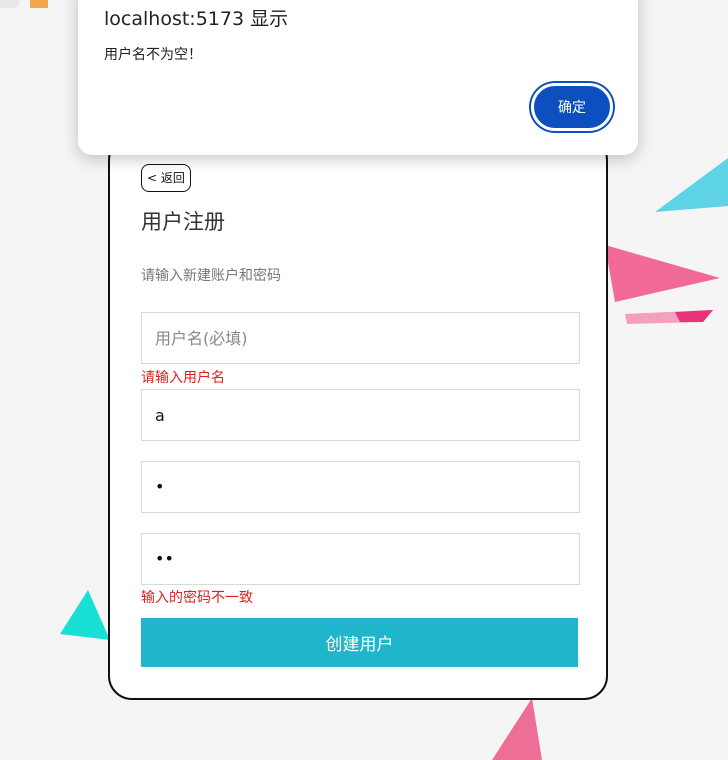 The width and height of the screenshot is (728, 760). What do you see at coordinates (572, 107) in the screenshot?
I see `dialog-ok-button: 确定` at bounding box center [572, 107].